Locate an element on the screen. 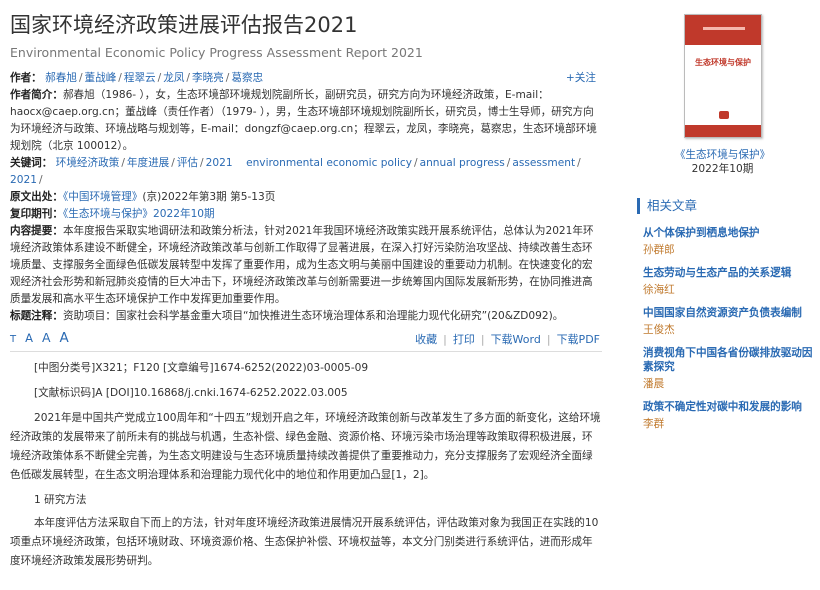 The image size is (820, 590). reprint-label: 复印期刊： is located at coordinates (36, 214).